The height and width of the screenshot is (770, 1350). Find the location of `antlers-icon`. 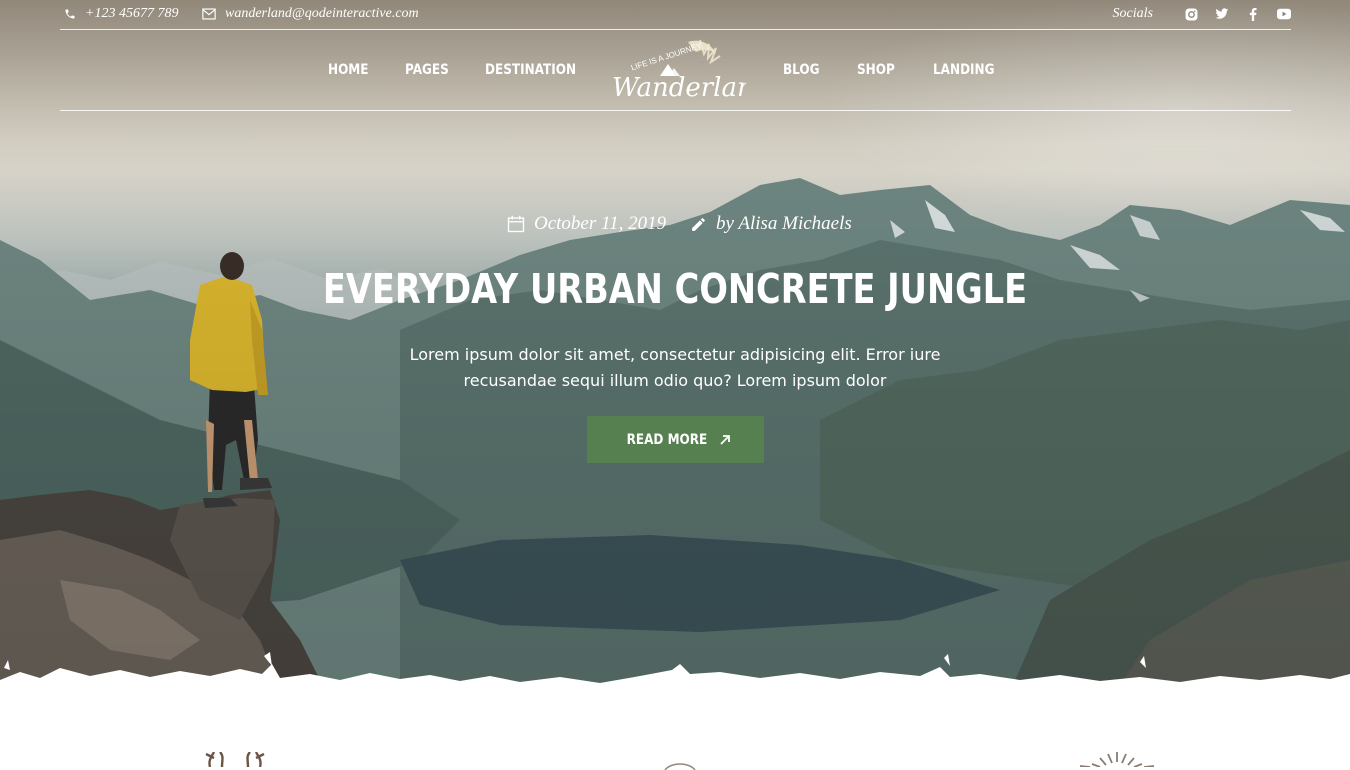

antlers-icon is located at coordinates (235, 759).